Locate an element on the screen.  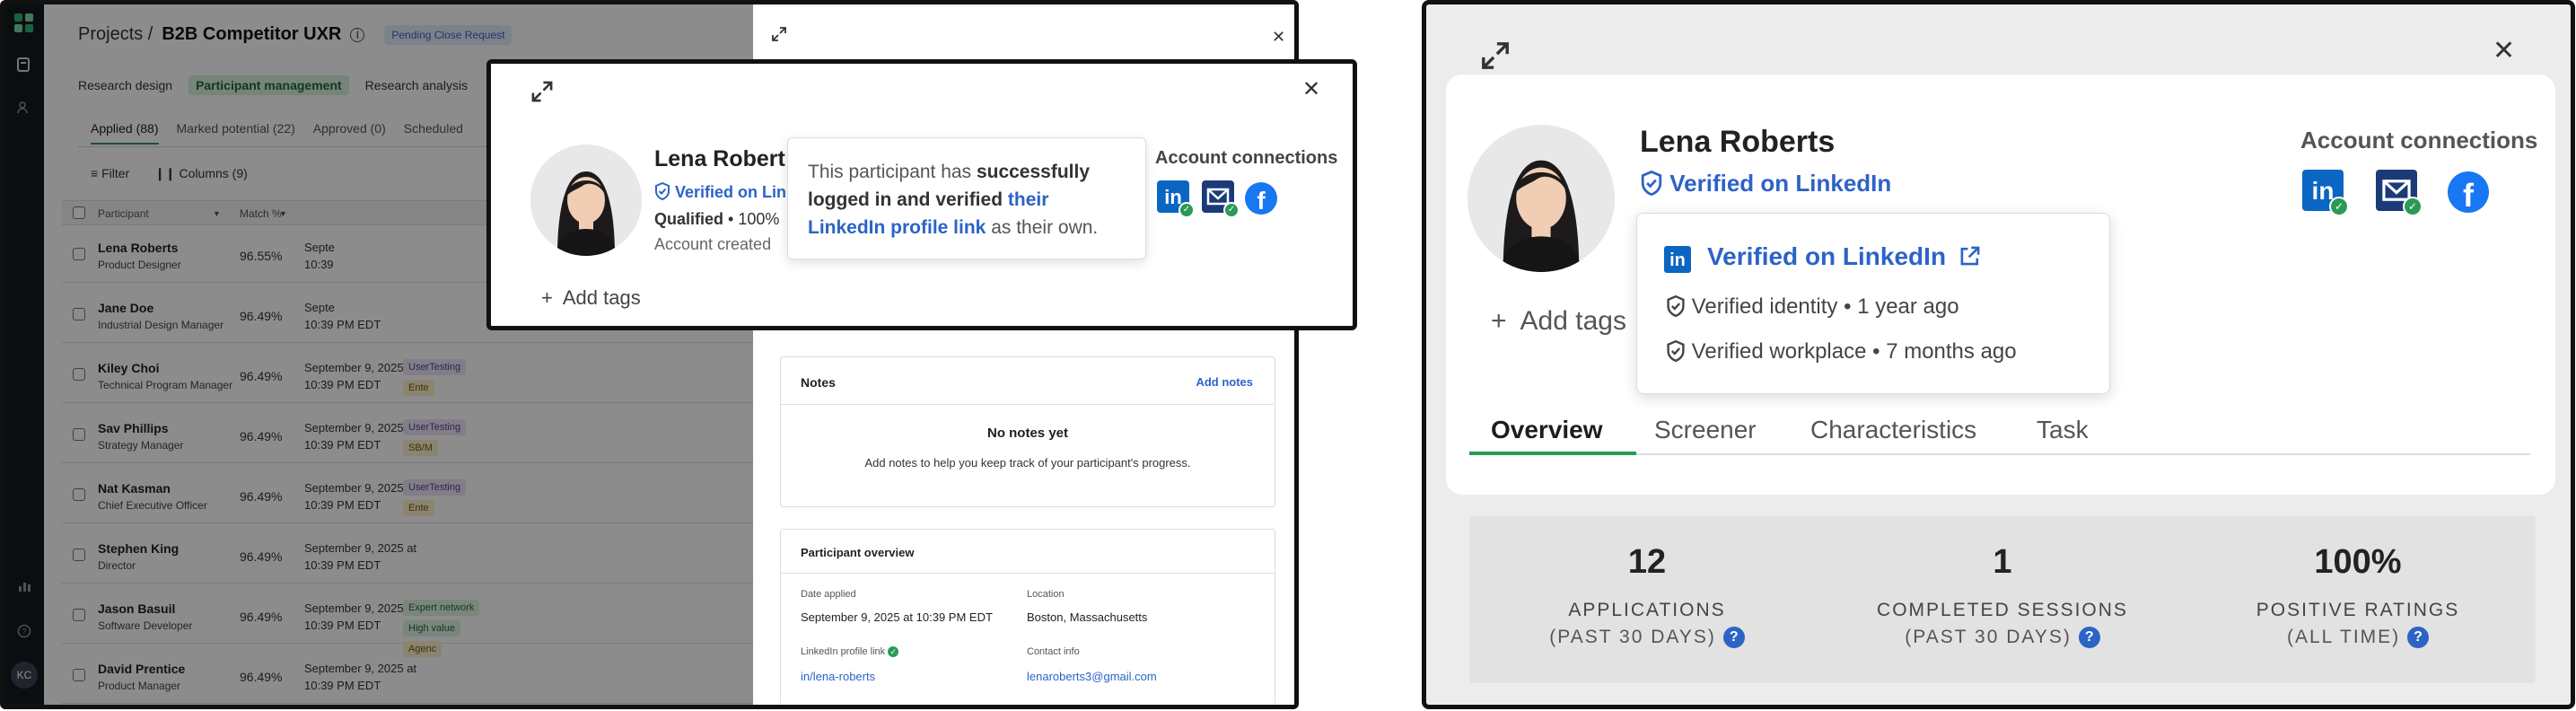
stat-sub: (ALL TIME) ? is located at coordinates (2358, 638).